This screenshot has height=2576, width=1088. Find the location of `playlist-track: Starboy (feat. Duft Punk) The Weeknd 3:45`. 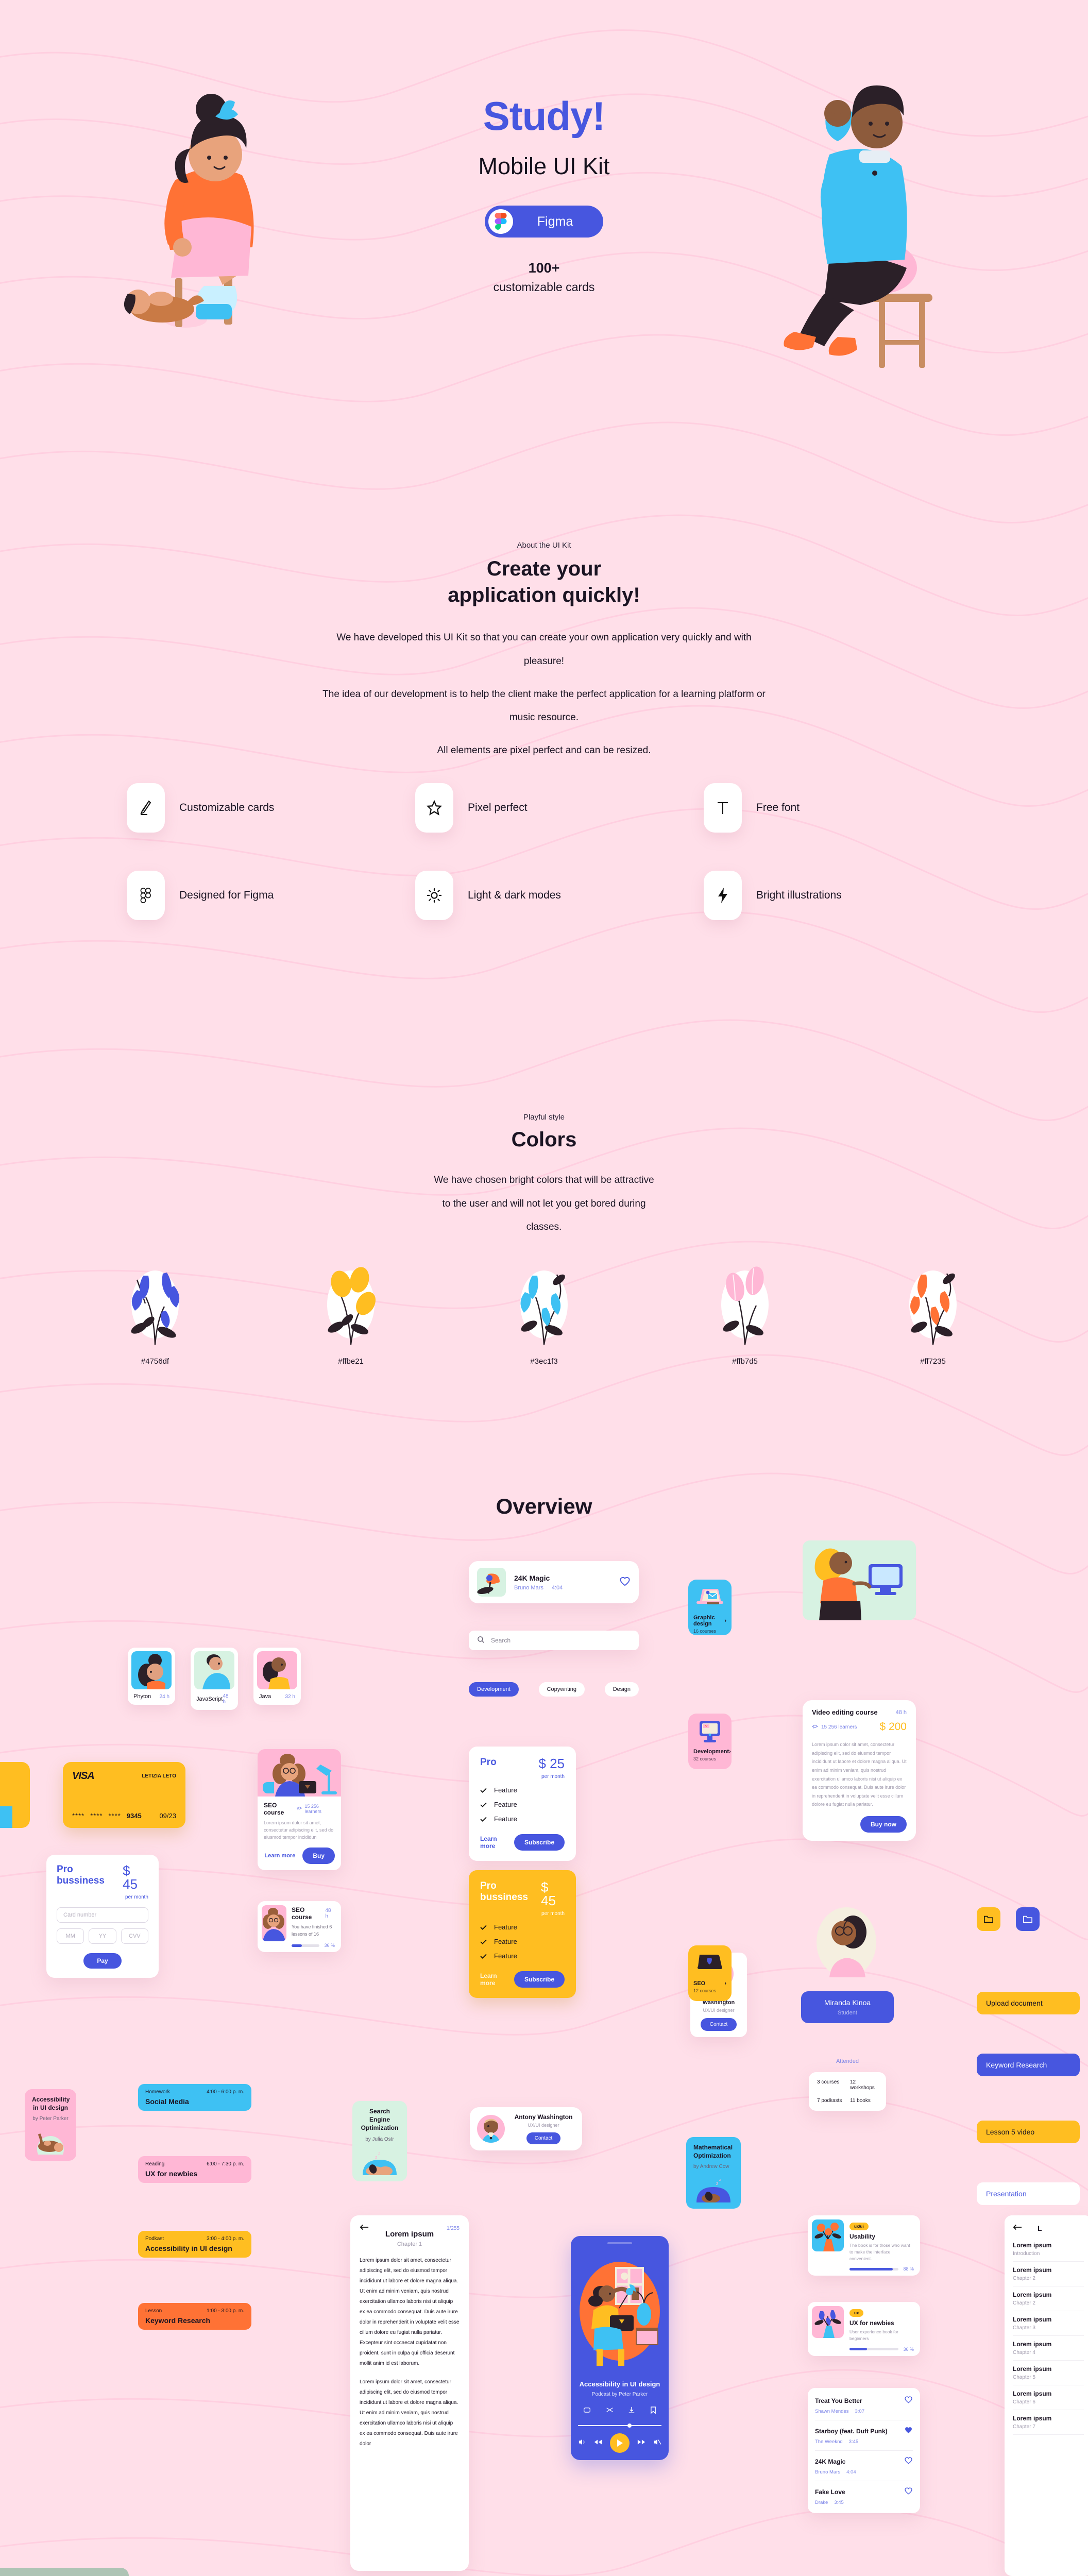

playlist-track: Starboy (feat. Duft Punk) The Weeknd 3:45 is located at coordinates (864, 2435).